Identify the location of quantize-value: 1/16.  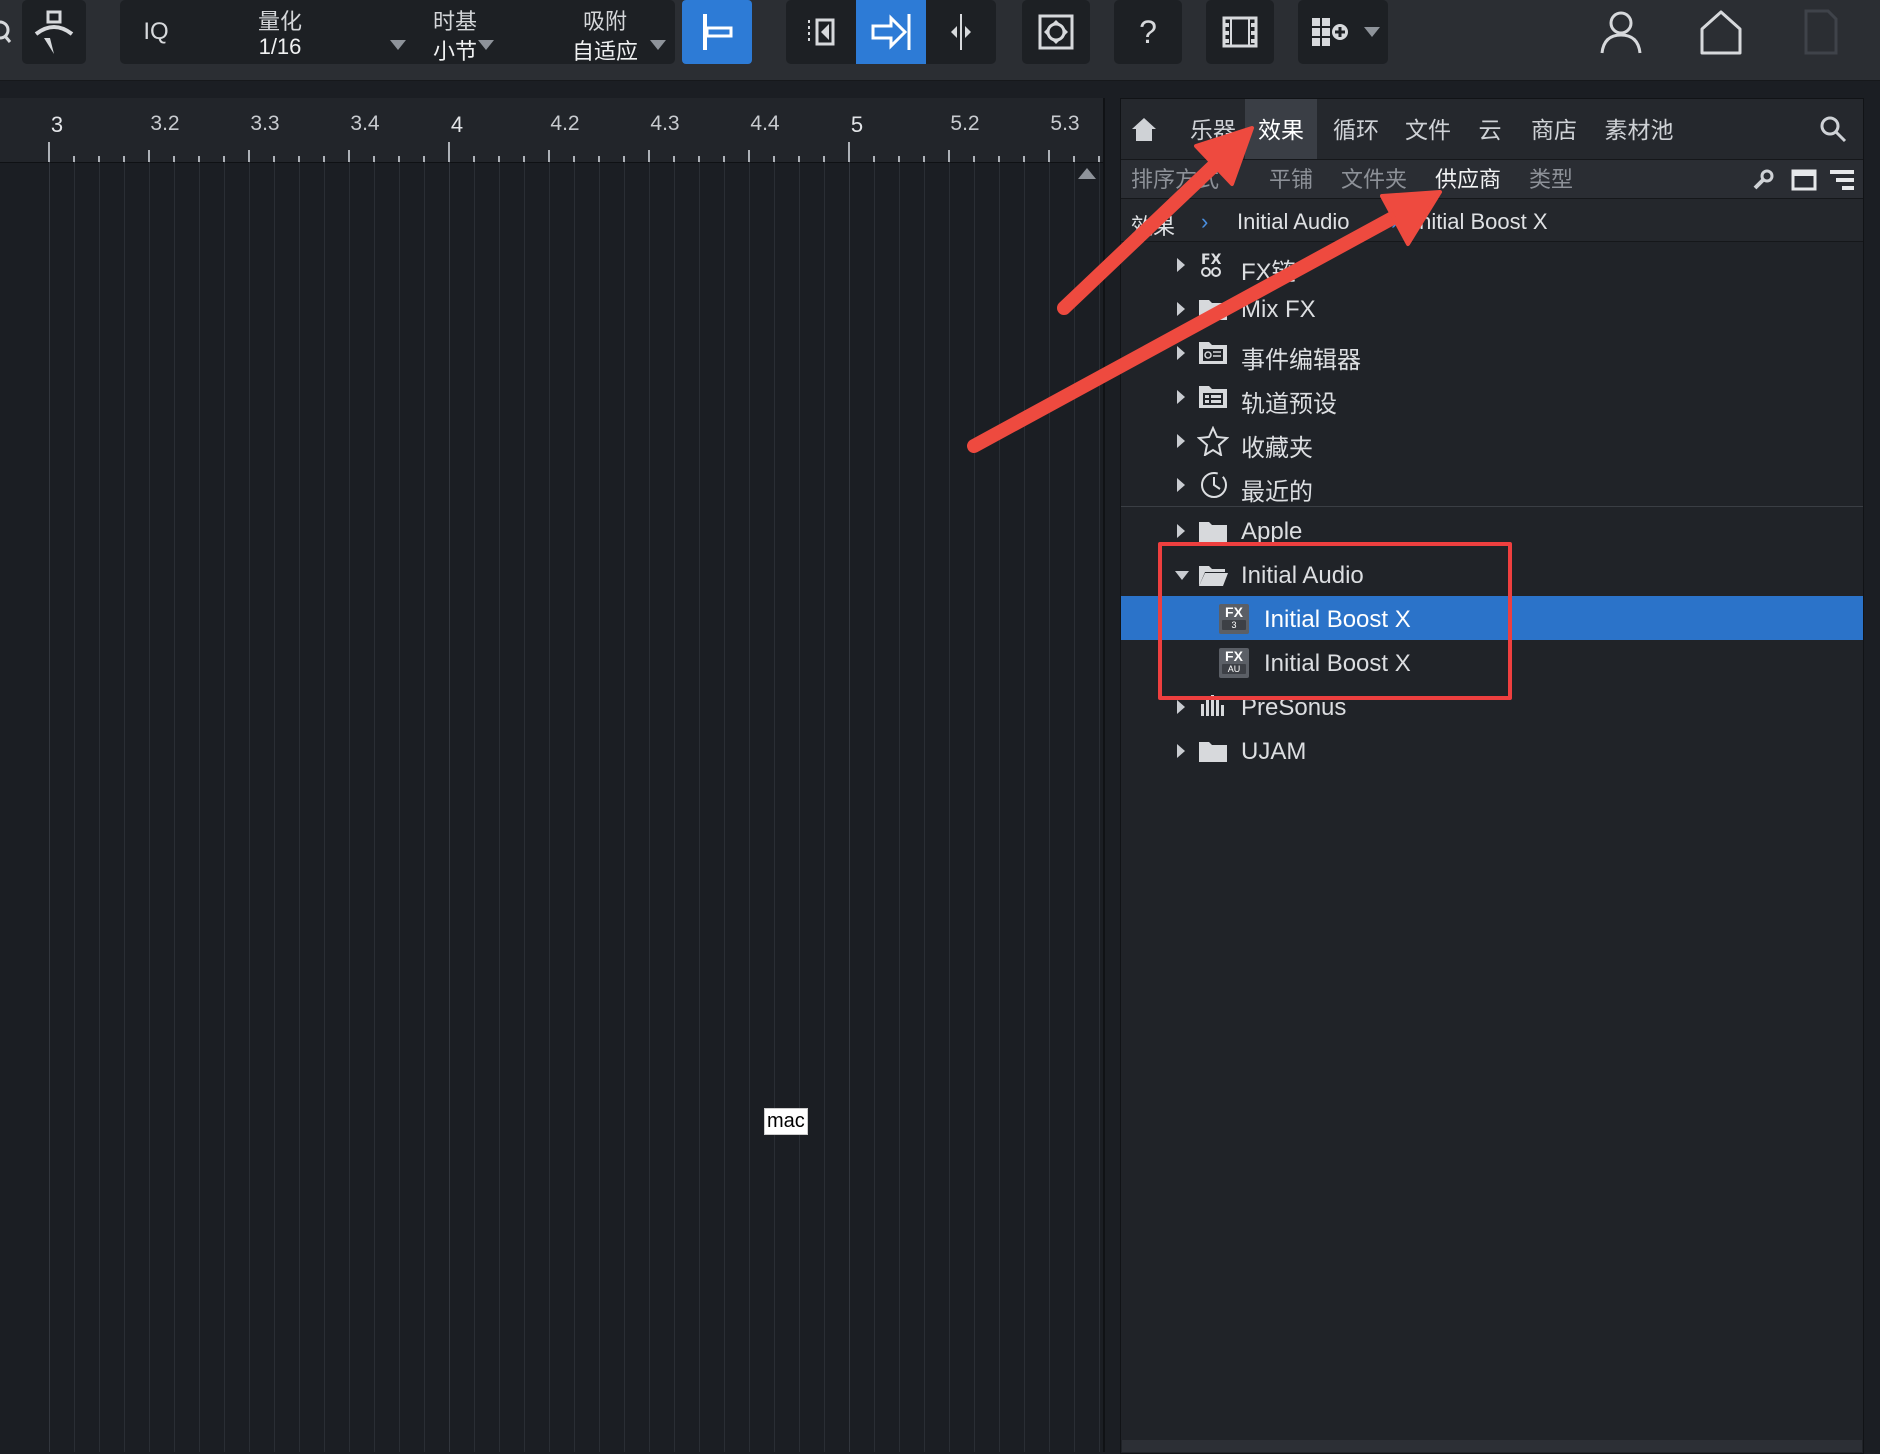
(280, 46).